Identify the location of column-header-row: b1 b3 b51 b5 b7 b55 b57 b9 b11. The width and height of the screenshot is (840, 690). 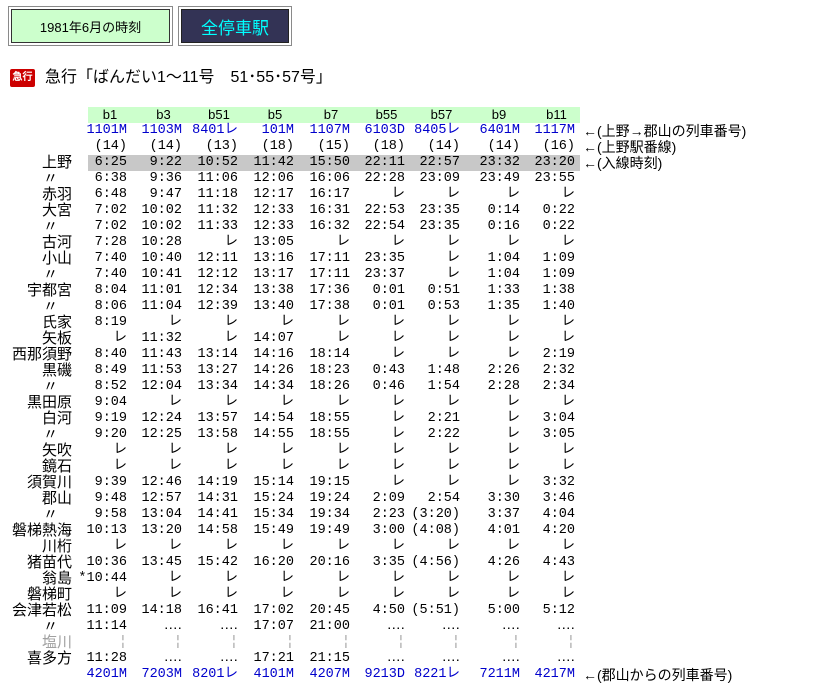
(420, 115).